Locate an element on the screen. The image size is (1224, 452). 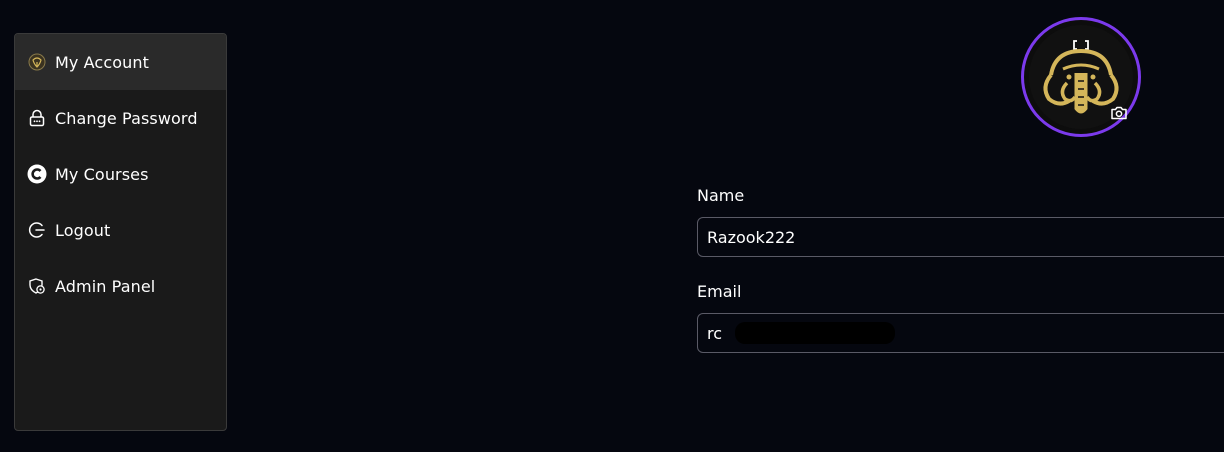
sidebar-item-label: Logout is located at coordinates (83, 230).